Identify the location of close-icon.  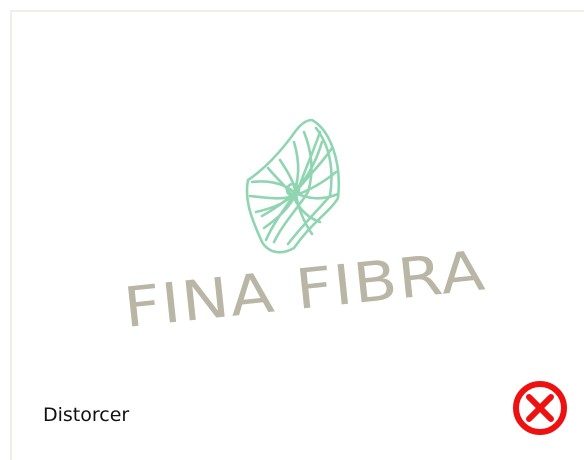
(540, 408).